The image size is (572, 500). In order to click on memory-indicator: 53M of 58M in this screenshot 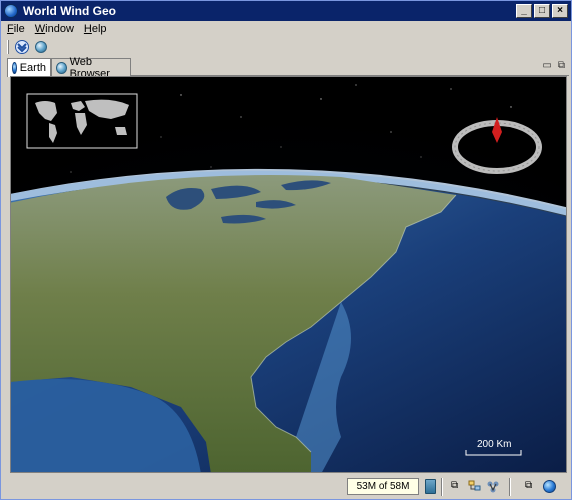, I will do `click(383, 486)`.